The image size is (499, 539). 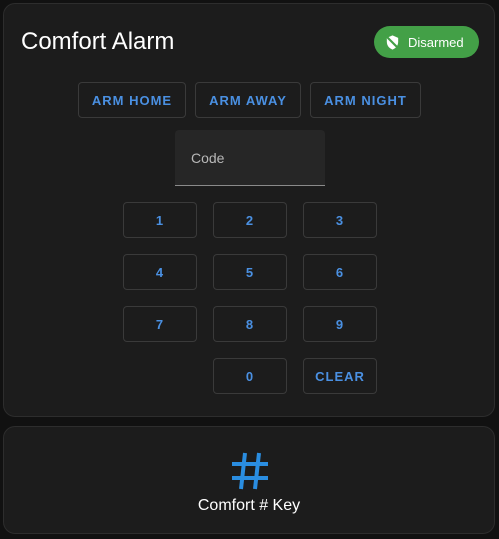 What do you see at coordinates (340, 376) in the screenshot?
I see `keypad-clear-button: CLEAR` at bounding box center [340, 376].